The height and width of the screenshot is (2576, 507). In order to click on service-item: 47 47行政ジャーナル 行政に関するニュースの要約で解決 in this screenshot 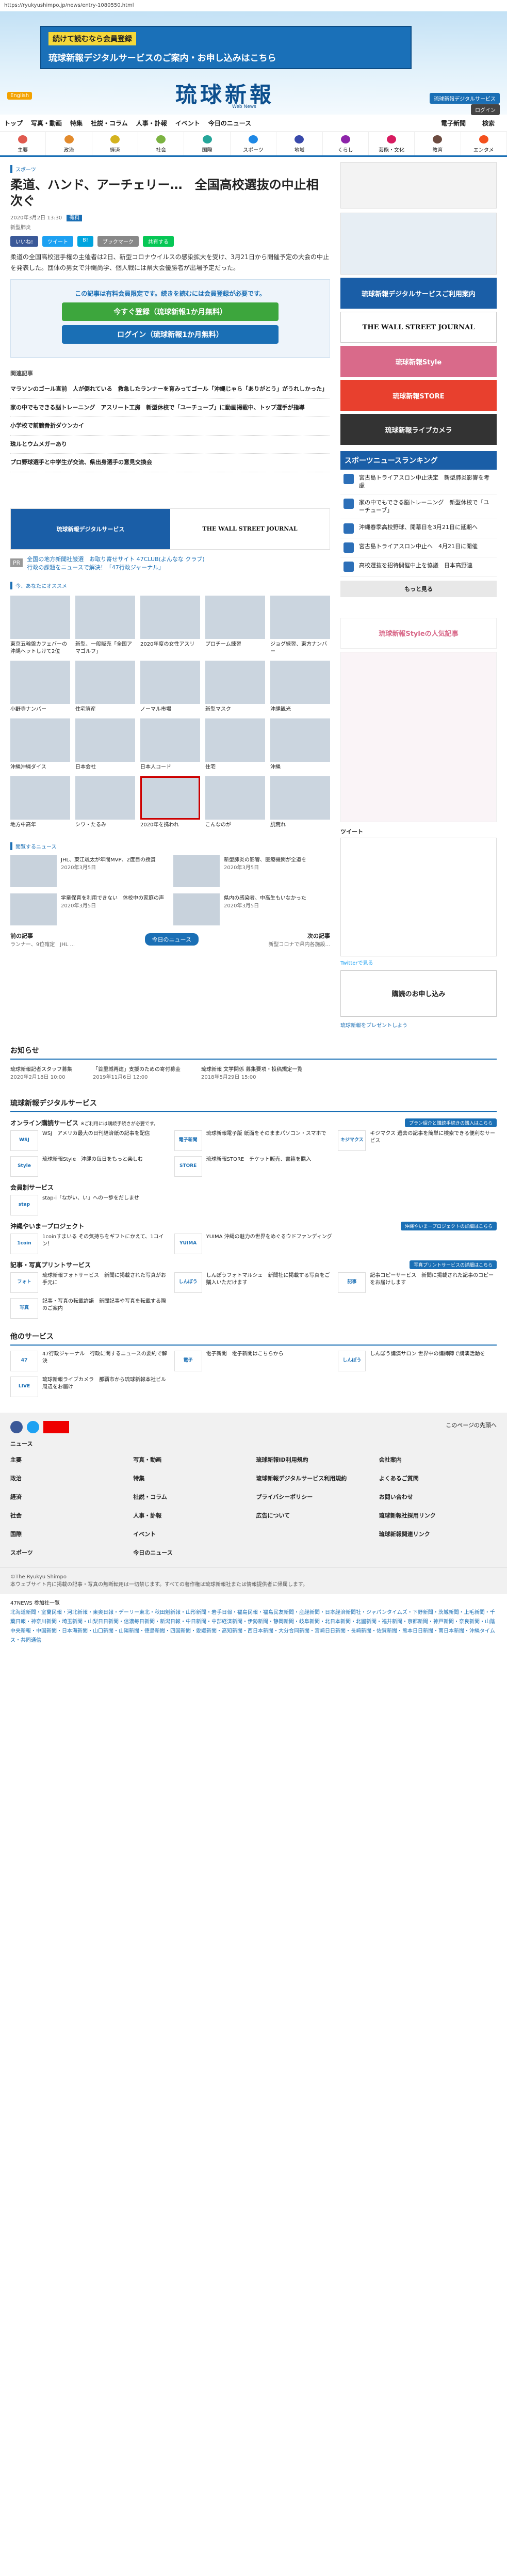, I will do `click(89, 1360)`.